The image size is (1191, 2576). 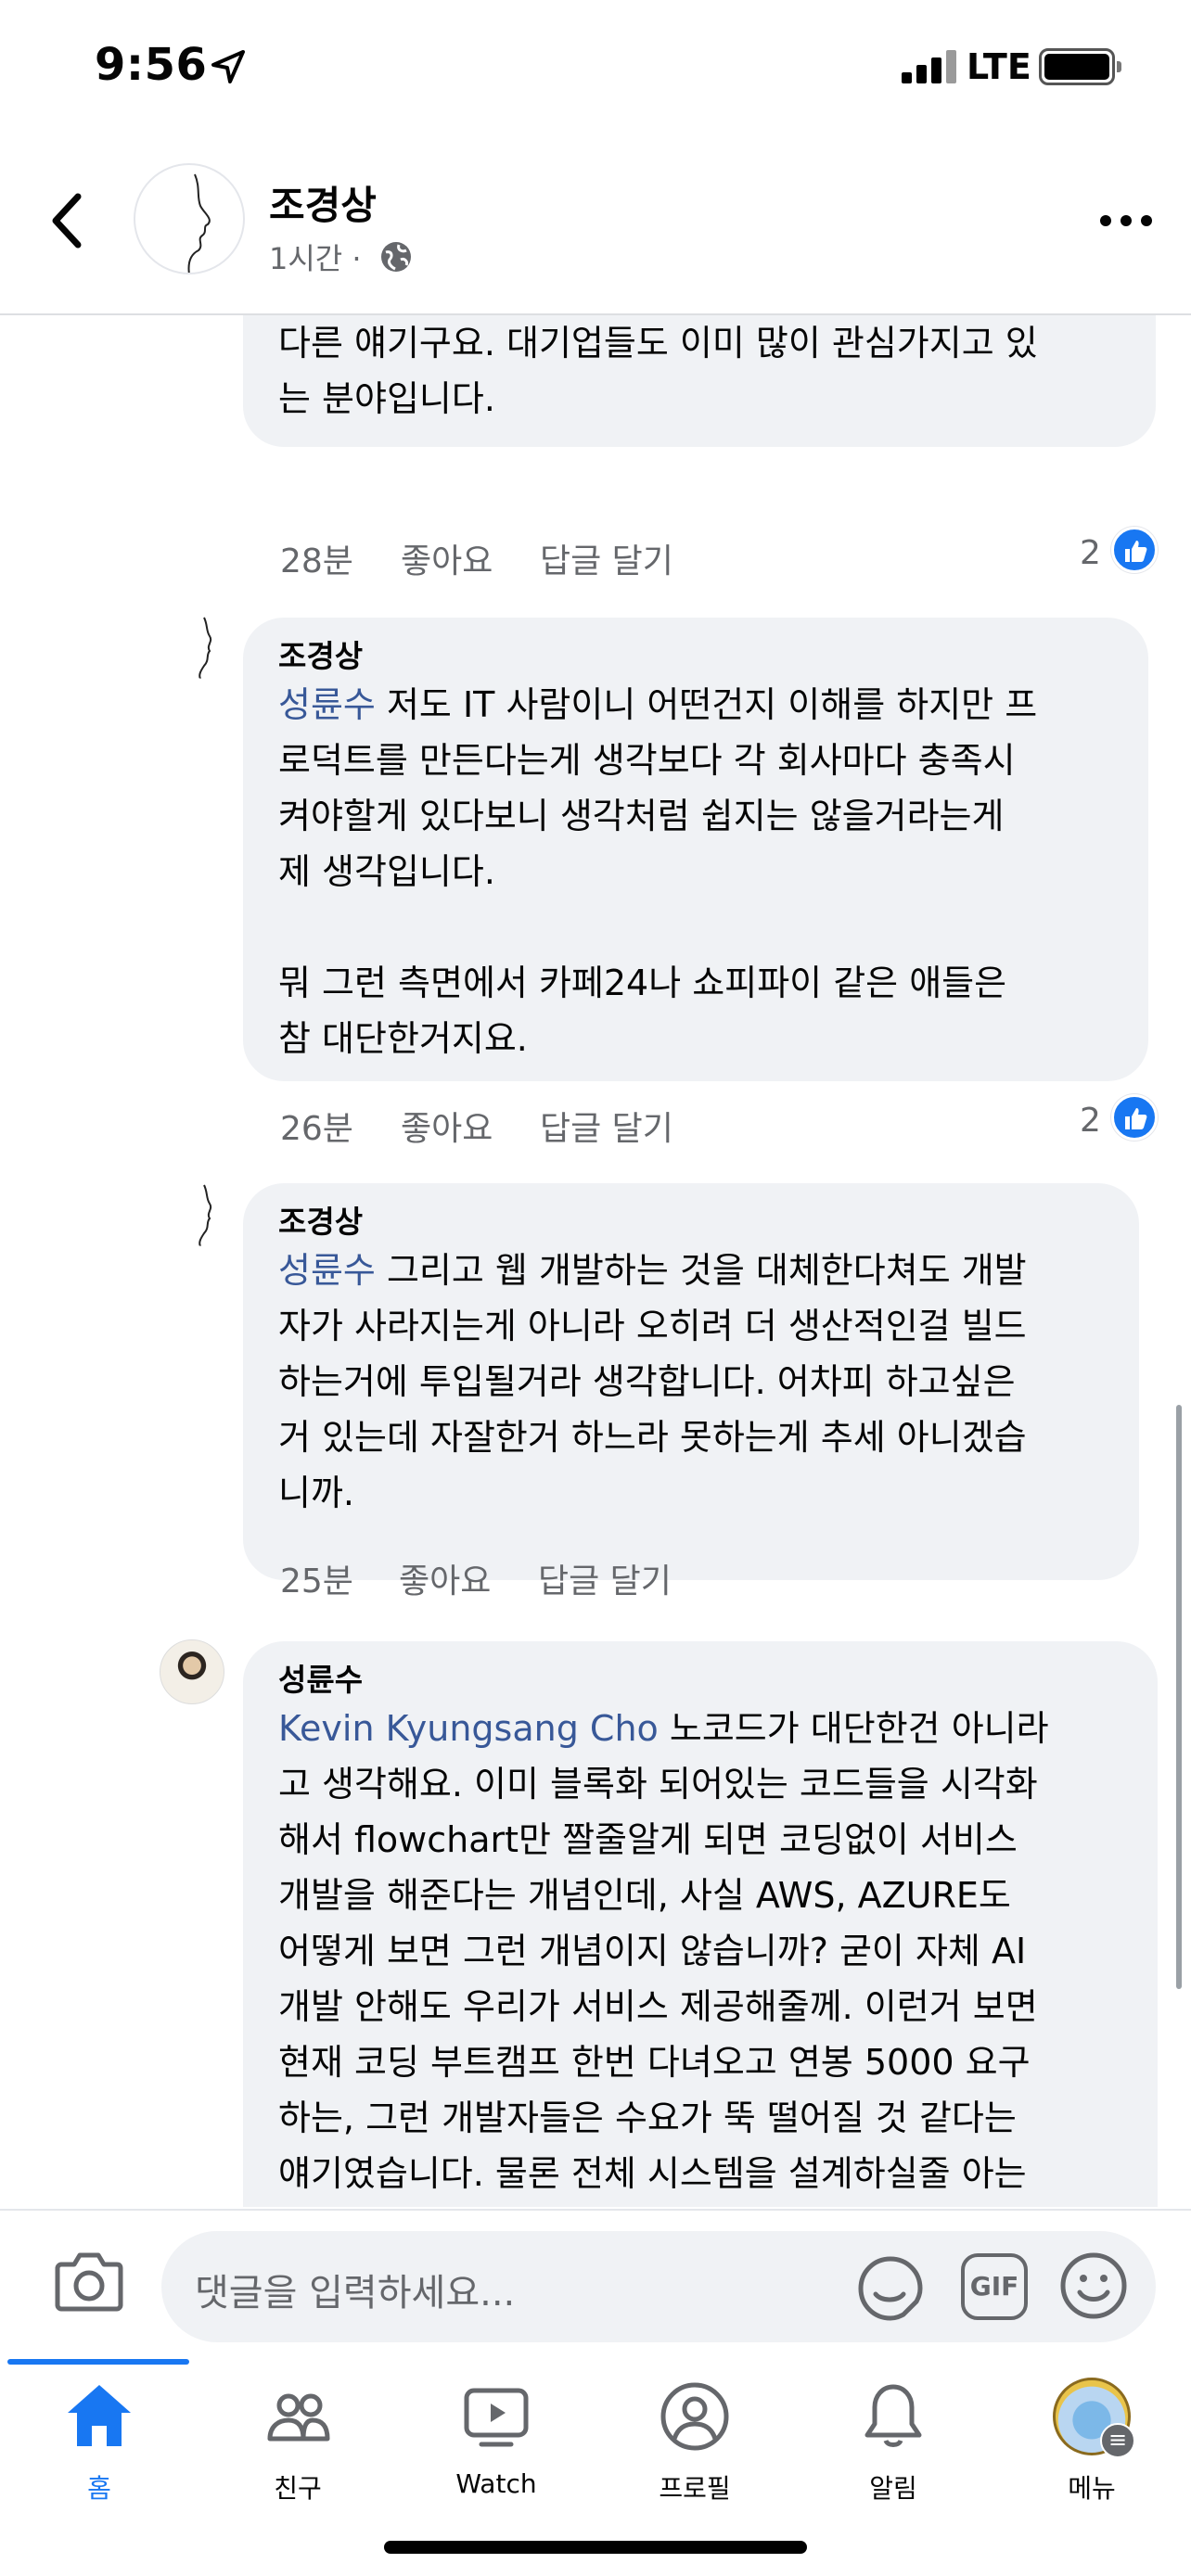 I want to click on comment-time: 25분, so click(x=316, y=1581).